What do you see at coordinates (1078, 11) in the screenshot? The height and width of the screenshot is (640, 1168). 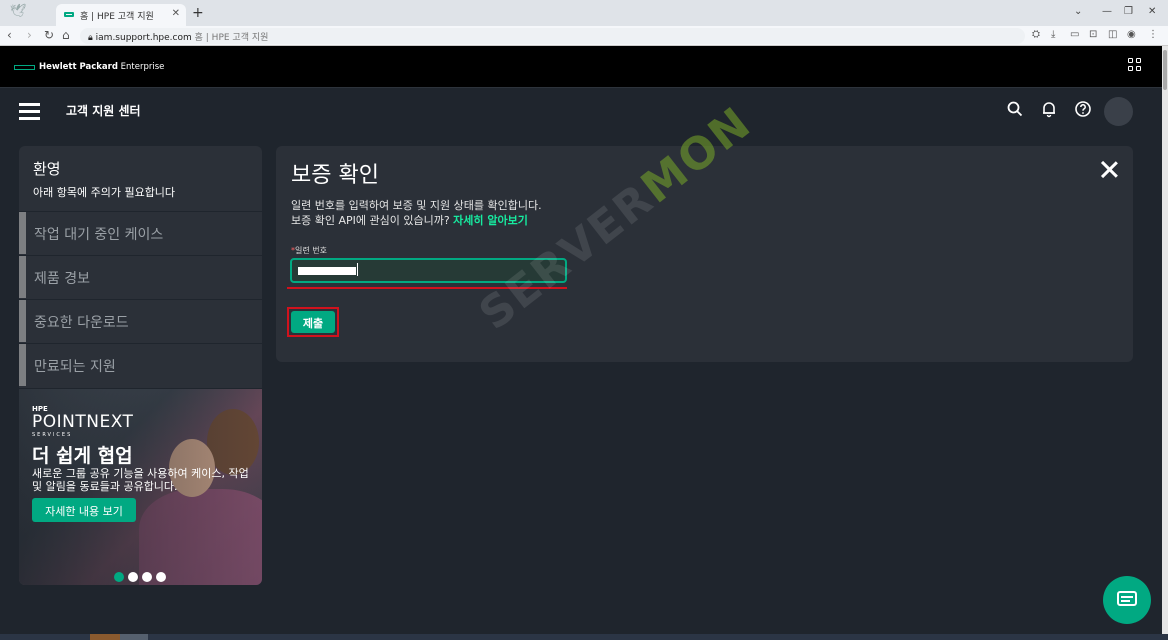 I see `tab-search-icon: ⌄` at bounding box center [1078, 11].